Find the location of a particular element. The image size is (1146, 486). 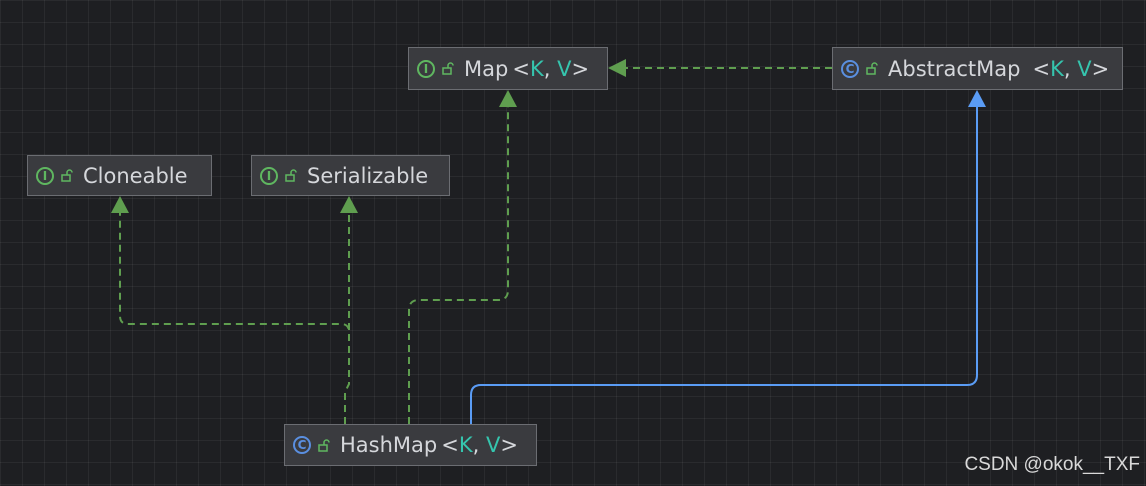

node-cloneable-name: Cloneable is located at coordinates (135, 175).